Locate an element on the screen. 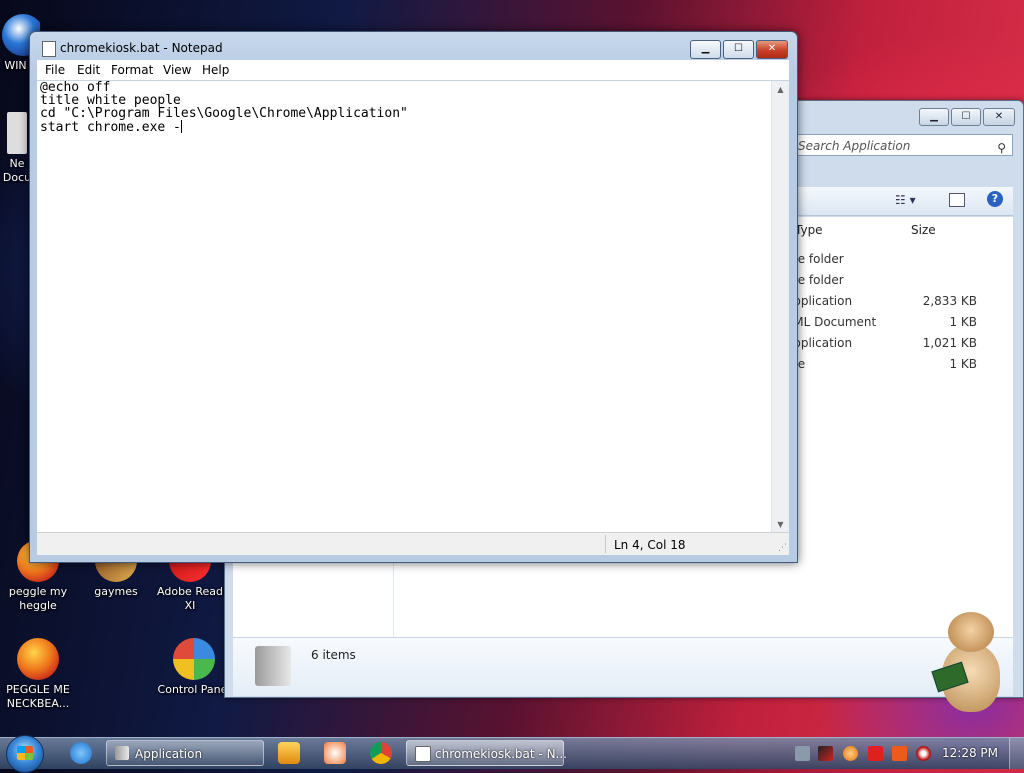 This screenshot has width=1024, height=773. desktop-icon-control-panel: Control Panel is located at coordinates (194, 667).